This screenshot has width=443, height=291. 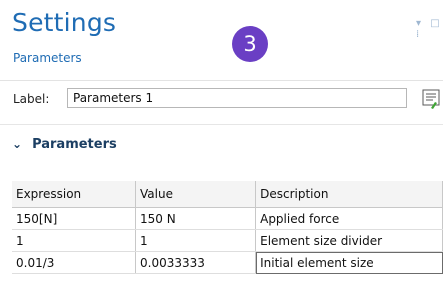 I want to click on header-divider, so click(x=221, y=80).